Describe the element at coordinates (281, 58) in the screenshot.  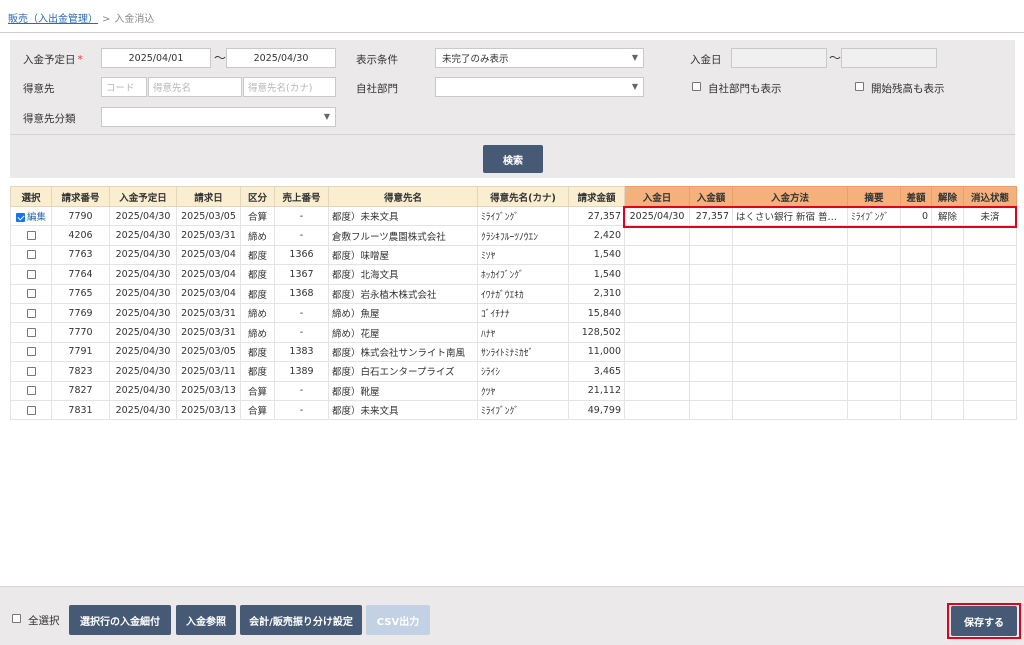
I see `due-date-to-input: 2025/04/30` at that location.